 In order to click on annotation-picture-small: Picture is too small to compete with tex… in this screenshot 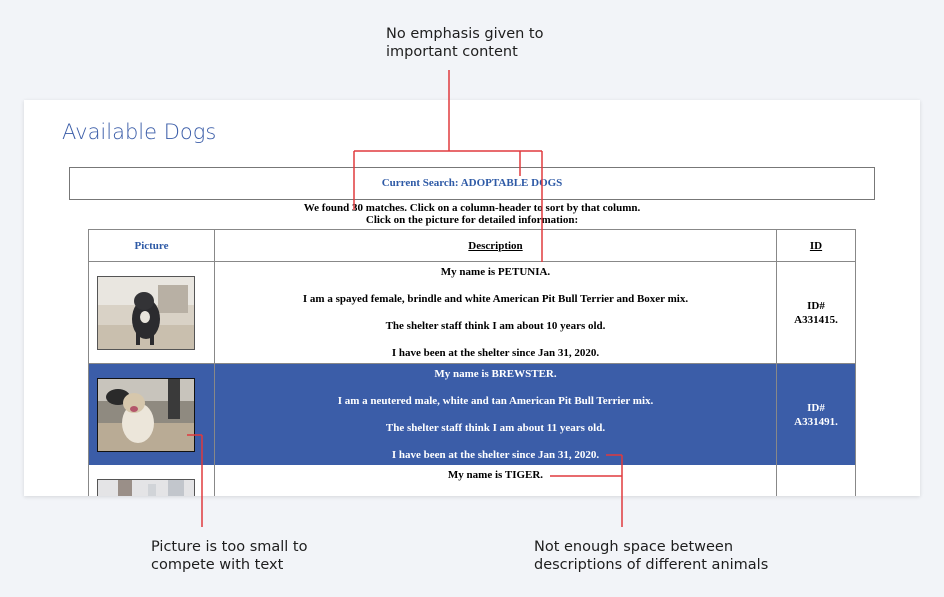, I will do `click(229, 556)`.